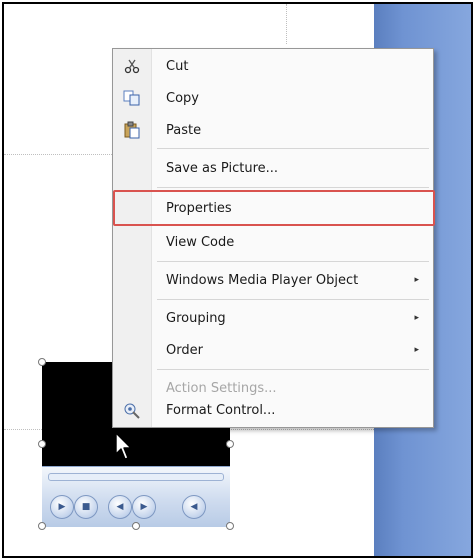  Describe the element at coordinates (286, 24) in the screenshot. I see `dotted-guide-vertical` at that location.